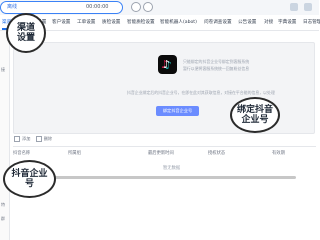  Describe the element at coordinates (148, 7) in the screenshot. I see `chat-icon` at that location.